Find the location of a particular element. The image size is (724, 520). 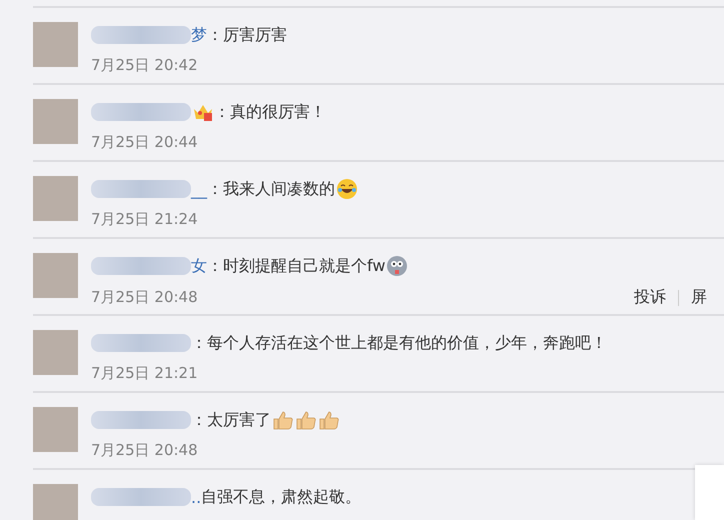

username-text: .. is located at coordinates (196, 497).